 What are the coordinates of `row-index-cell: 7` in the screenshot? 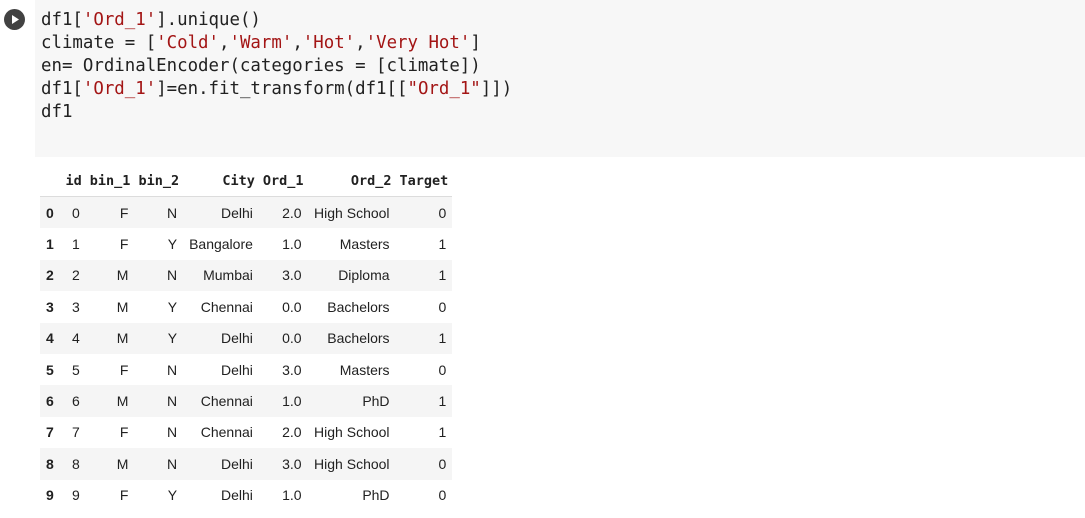 It's located at (50, 432).